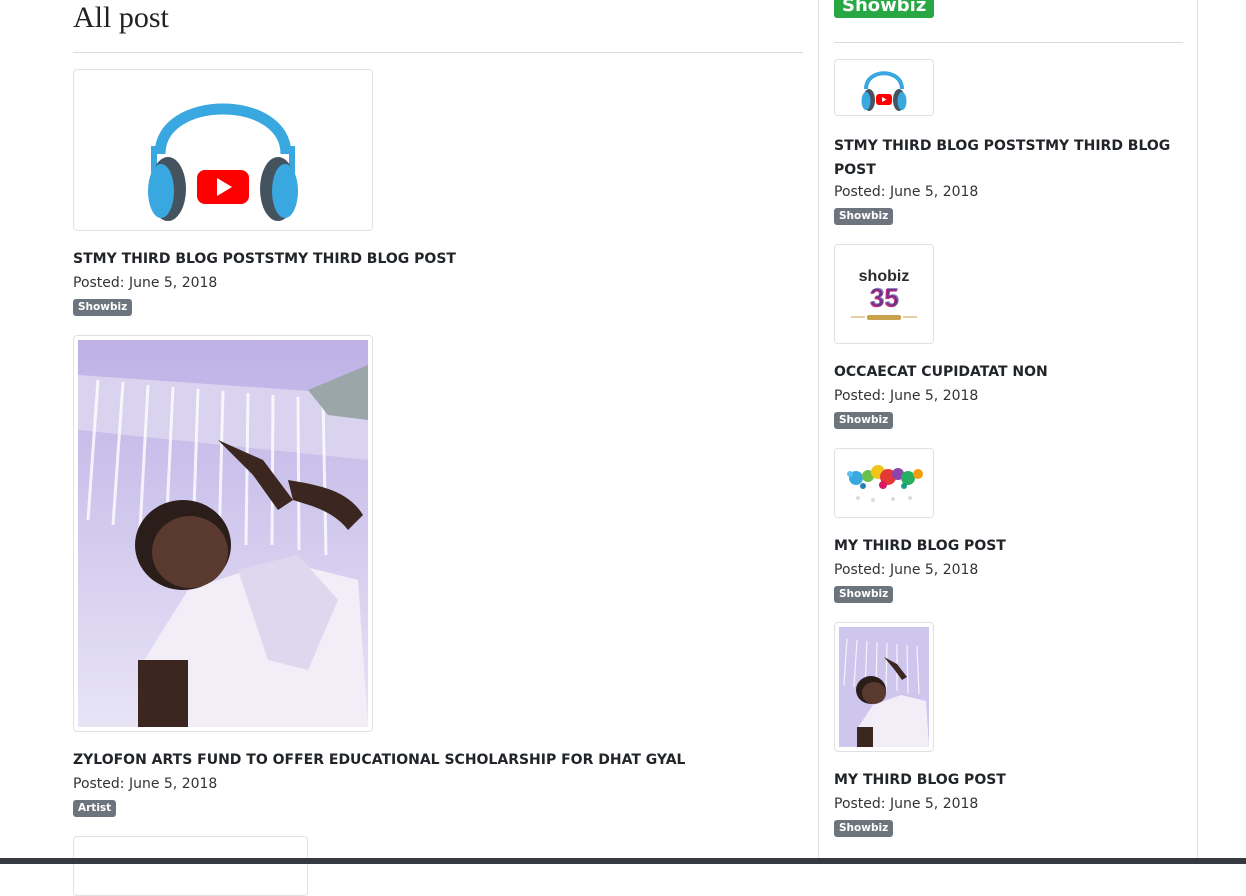 This screenshot has width=1246, height=896. I want to click on category-badge: Artist, so click(95, 808).